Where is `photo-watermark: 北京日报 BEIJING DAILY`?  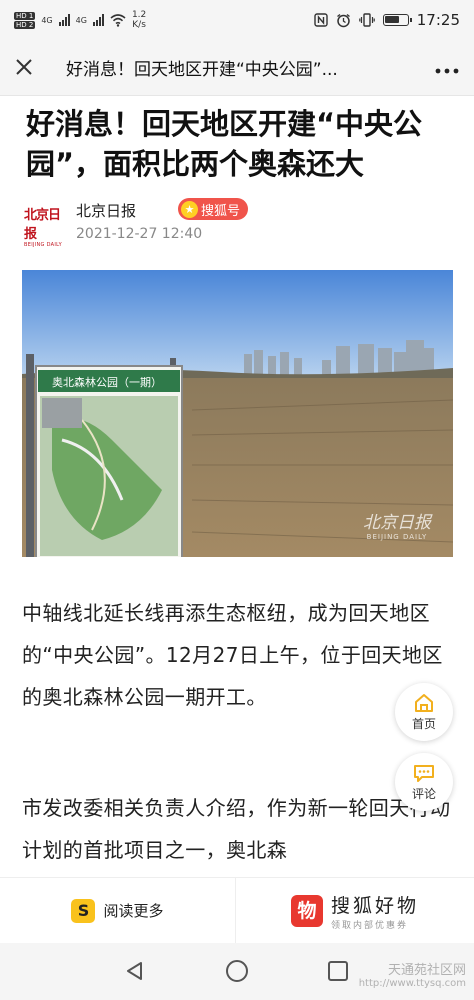 photo-watermark: 北京日报 BEIJING DAILY is located at coordinates (397, 524).